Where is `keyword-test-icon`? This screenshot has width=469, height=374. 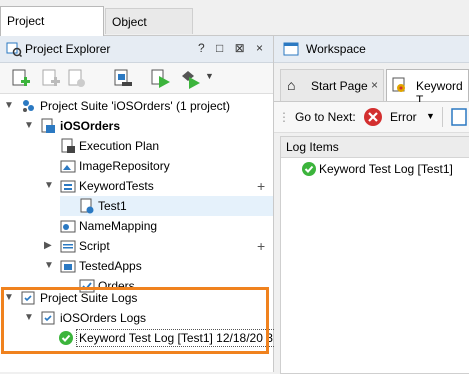
keyword-test-icon is located at coordinates (87, 206).